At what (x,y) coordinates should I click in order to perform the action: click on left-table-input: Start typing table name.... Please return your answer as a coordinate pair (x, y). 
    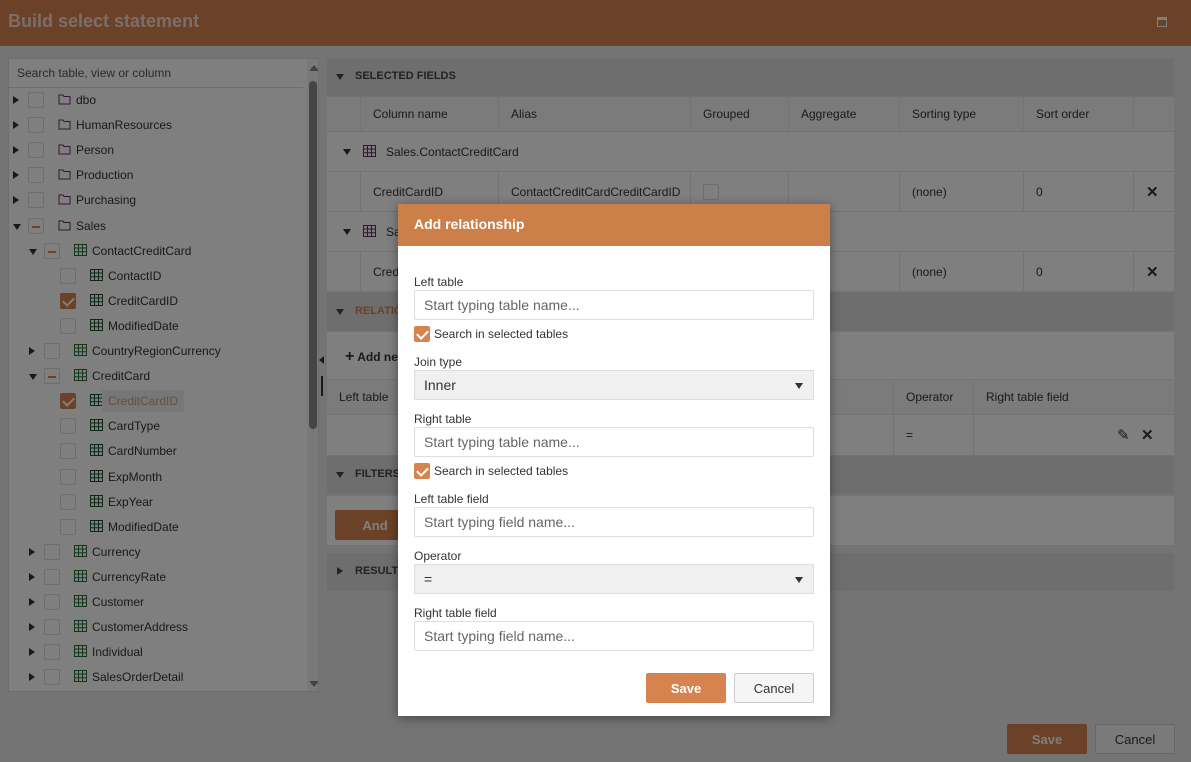
    Looking at the image, I should click on (614, 305).